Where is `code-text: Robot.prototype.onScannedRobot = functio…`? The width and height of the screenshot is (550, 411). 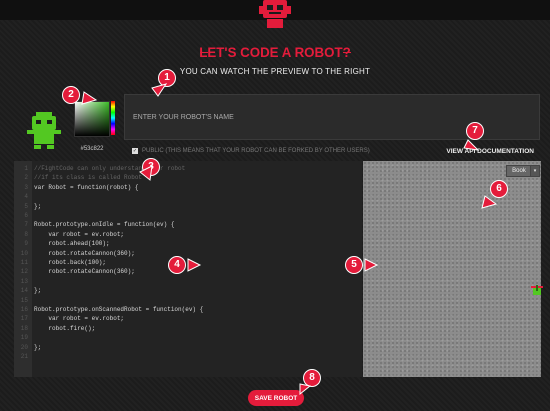
code-text: Robot.prototype.onScannedRobot = functio… is located at coordinates (119, 309).